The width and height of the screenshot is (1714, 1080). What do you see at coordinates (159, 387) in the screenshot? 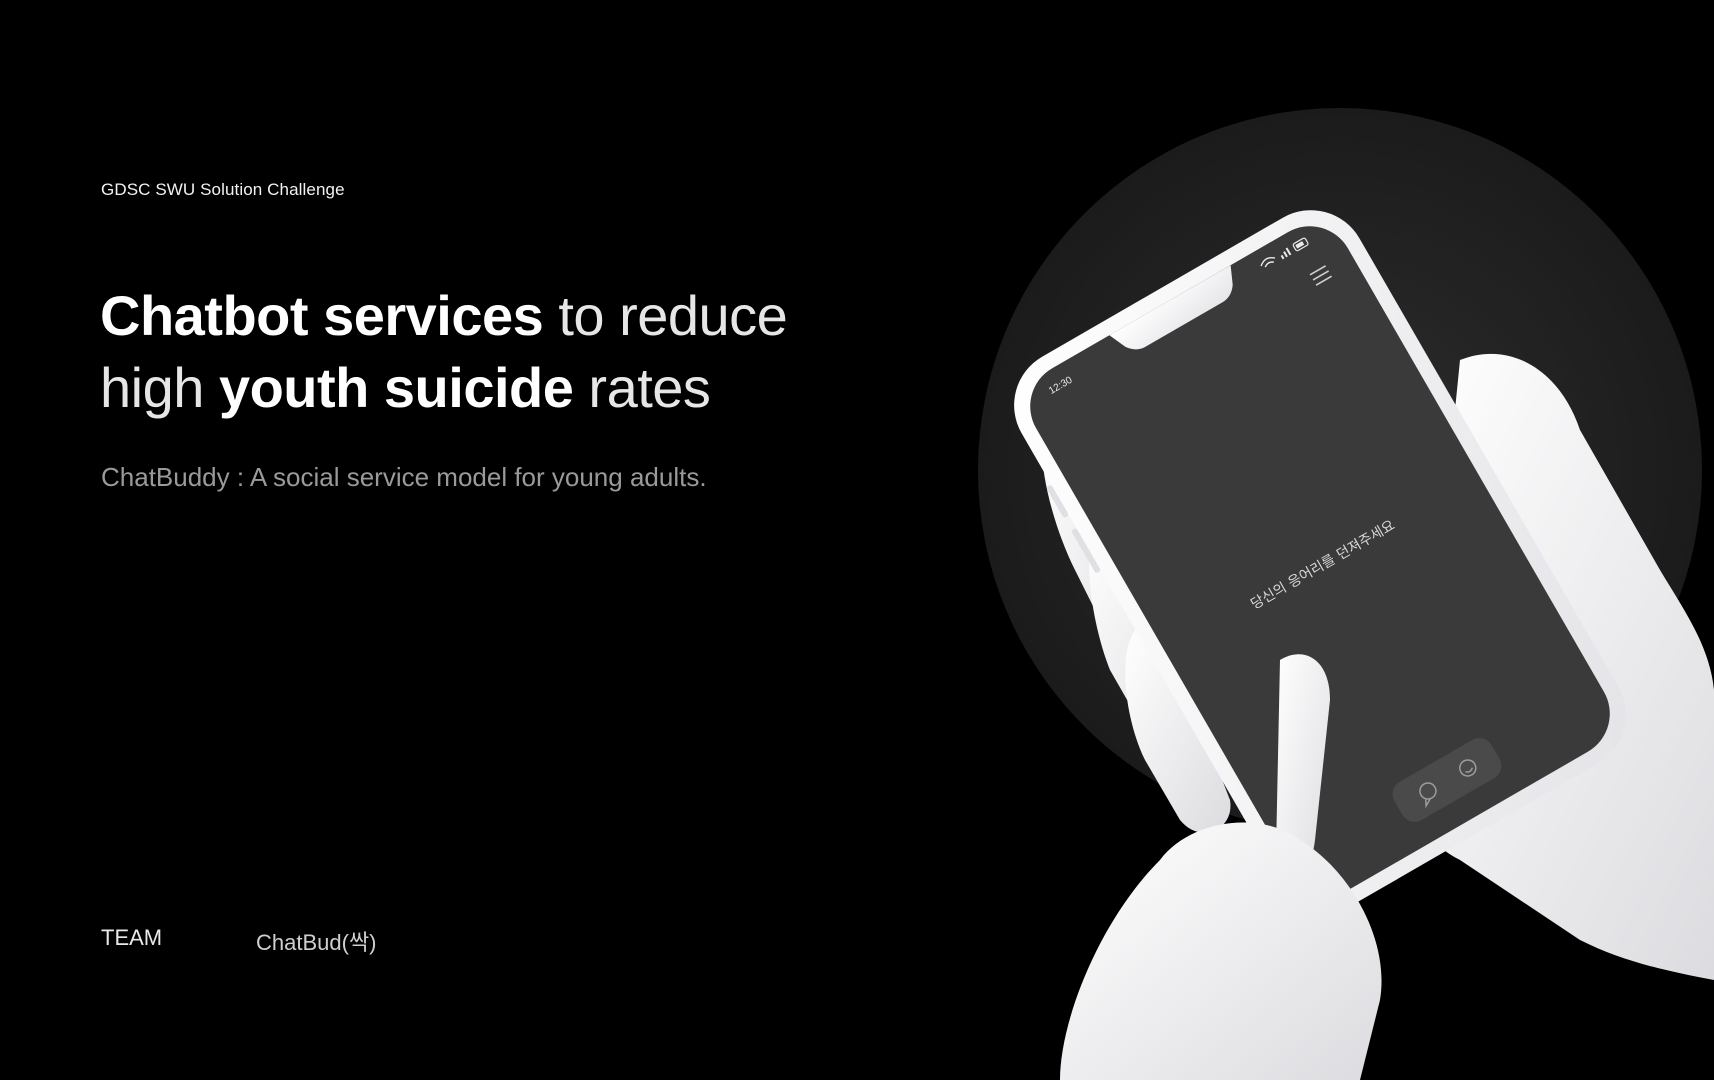
I see `headline-light-2a: high` at bounding box center [159, 387].